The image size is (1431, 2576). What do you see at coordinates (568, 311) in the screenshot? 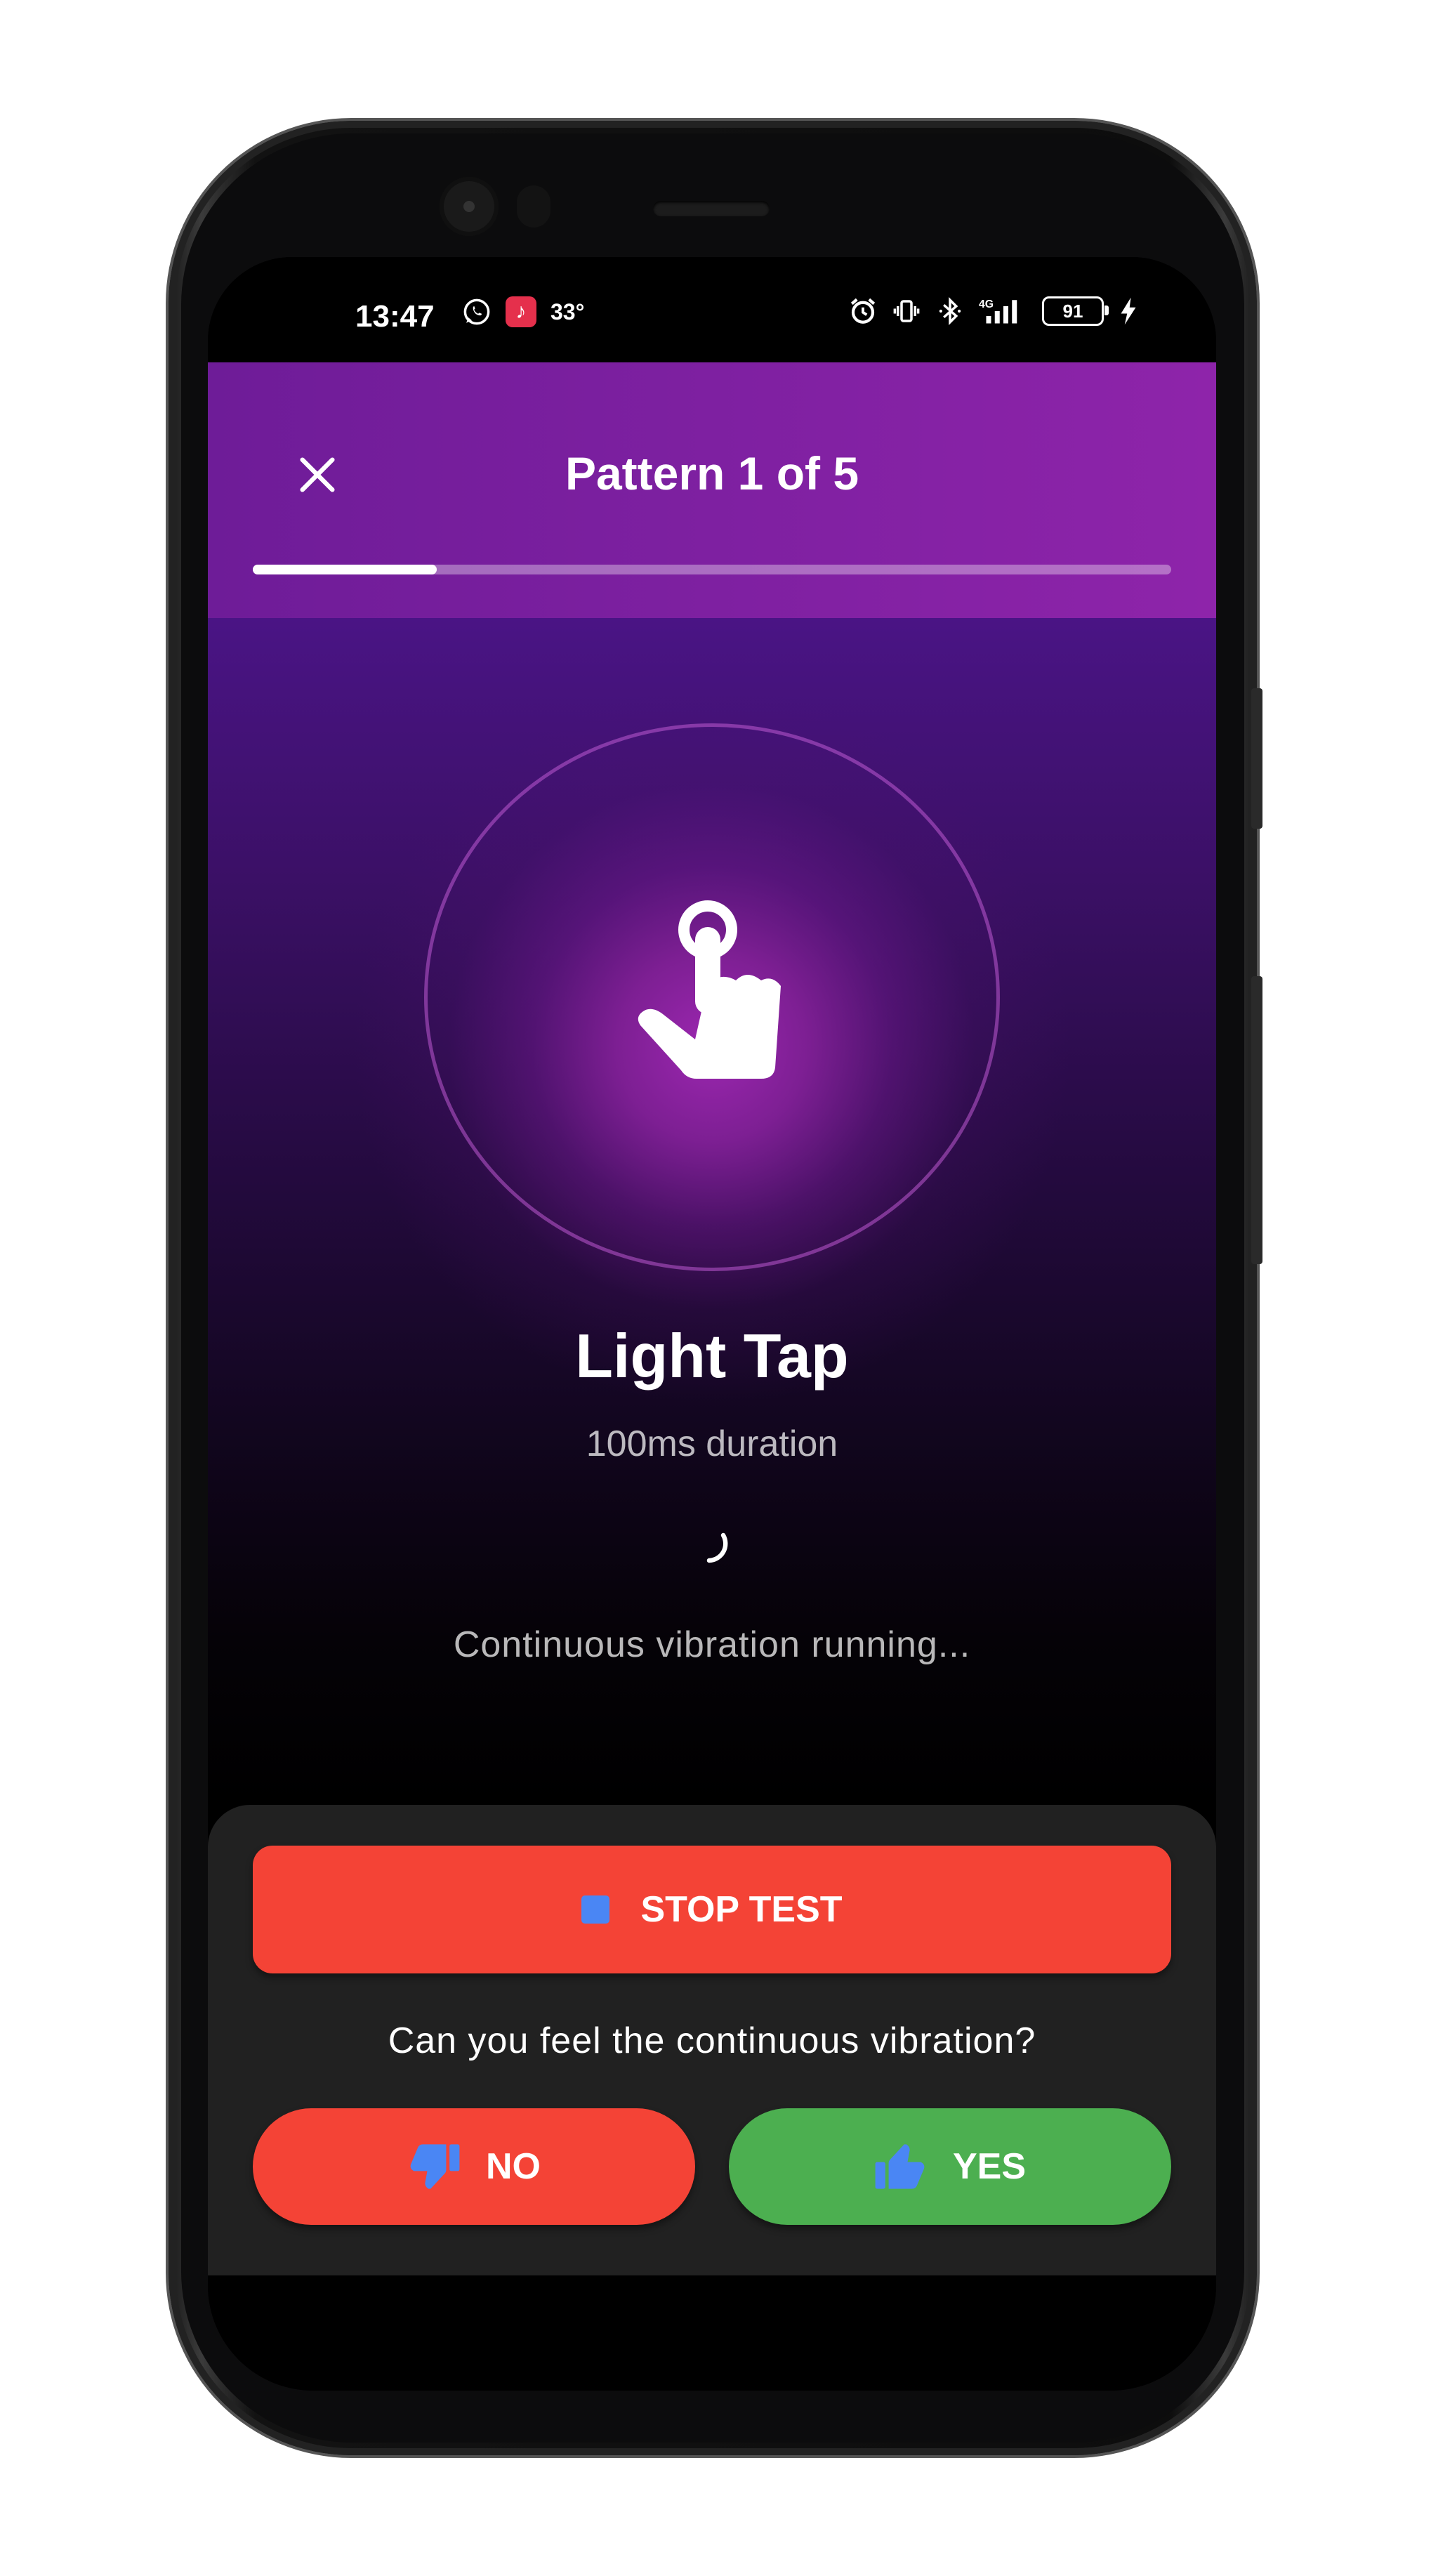
I see `status-temperature: 33°` at bounding box center [568, 311].